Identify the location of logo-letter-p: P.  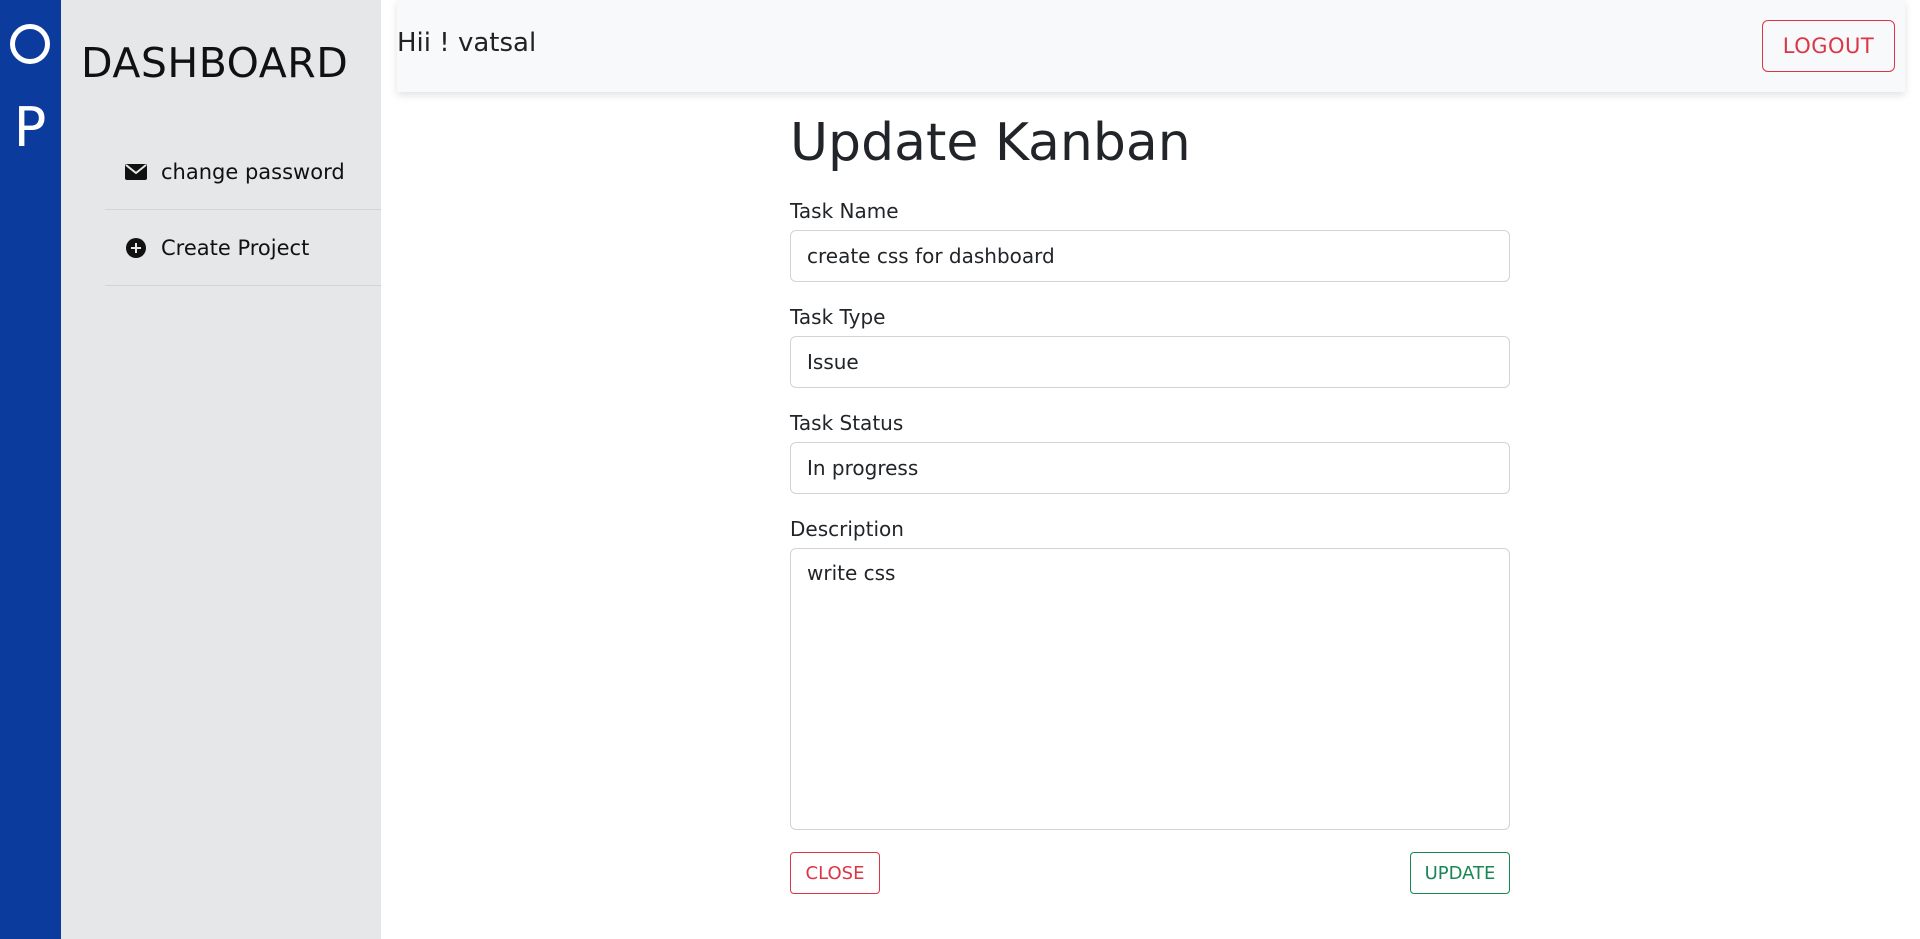
(30, 127).